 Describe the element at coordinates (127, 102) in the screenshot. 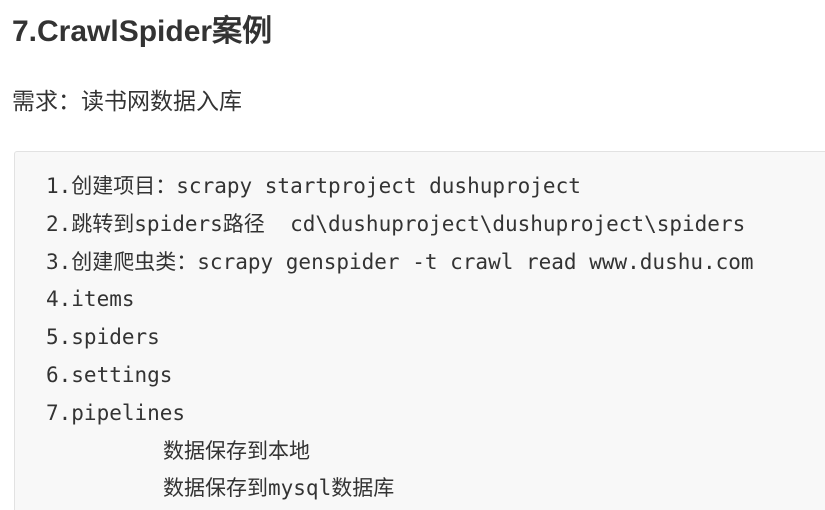

I see `requirement-text: 需求：读书网数据入库` at that location.